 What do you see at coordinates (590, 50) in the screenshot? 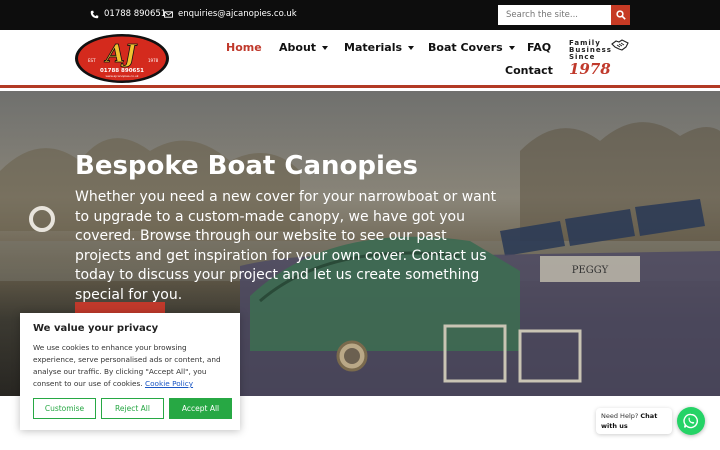
I see `family-business-tagline: Family Business Since` at bounding box center [590, 50].